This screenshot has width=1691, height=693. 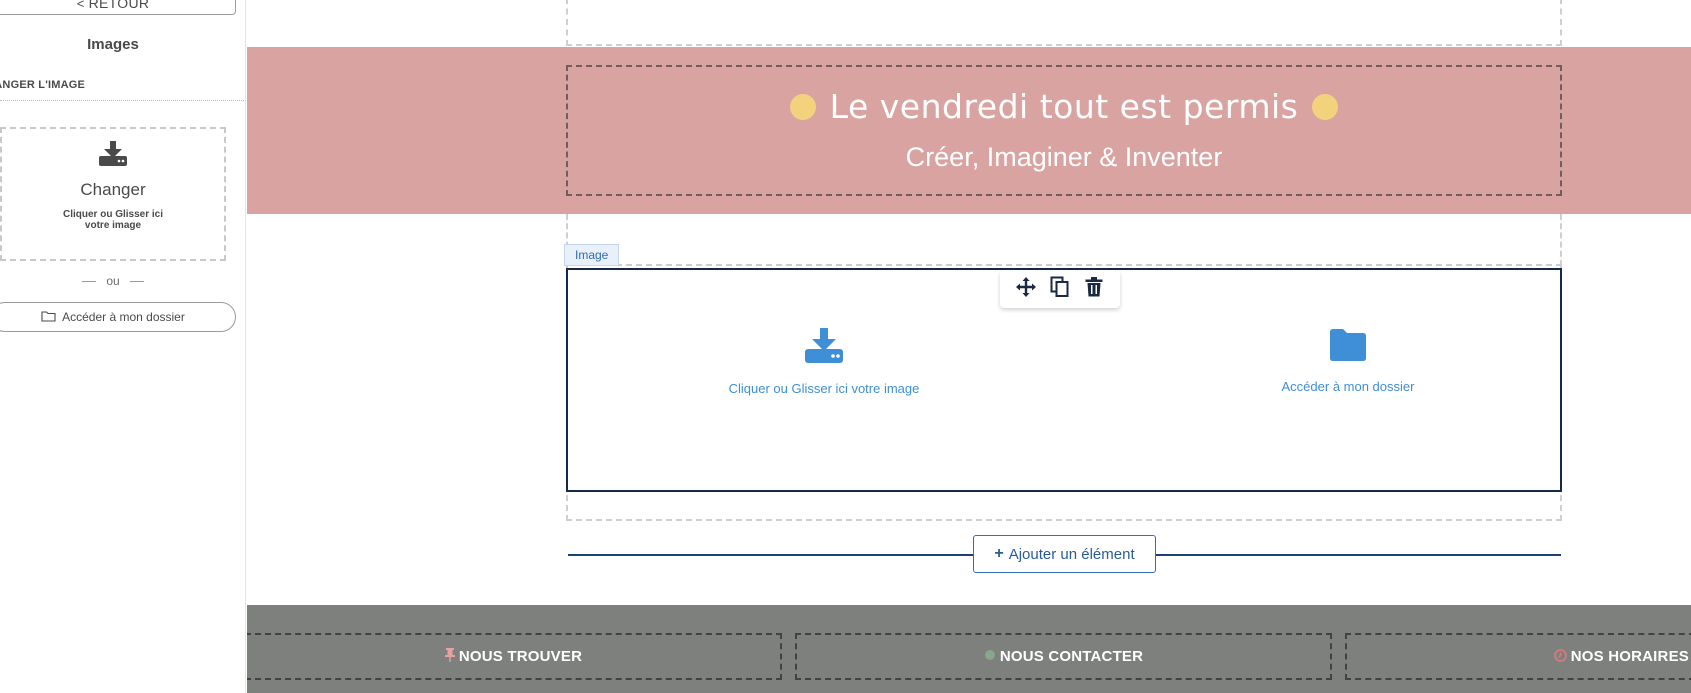 I want to click on upload-image-label: Cliquer ou Glisser ici votre image, so click(x=824, y=388).